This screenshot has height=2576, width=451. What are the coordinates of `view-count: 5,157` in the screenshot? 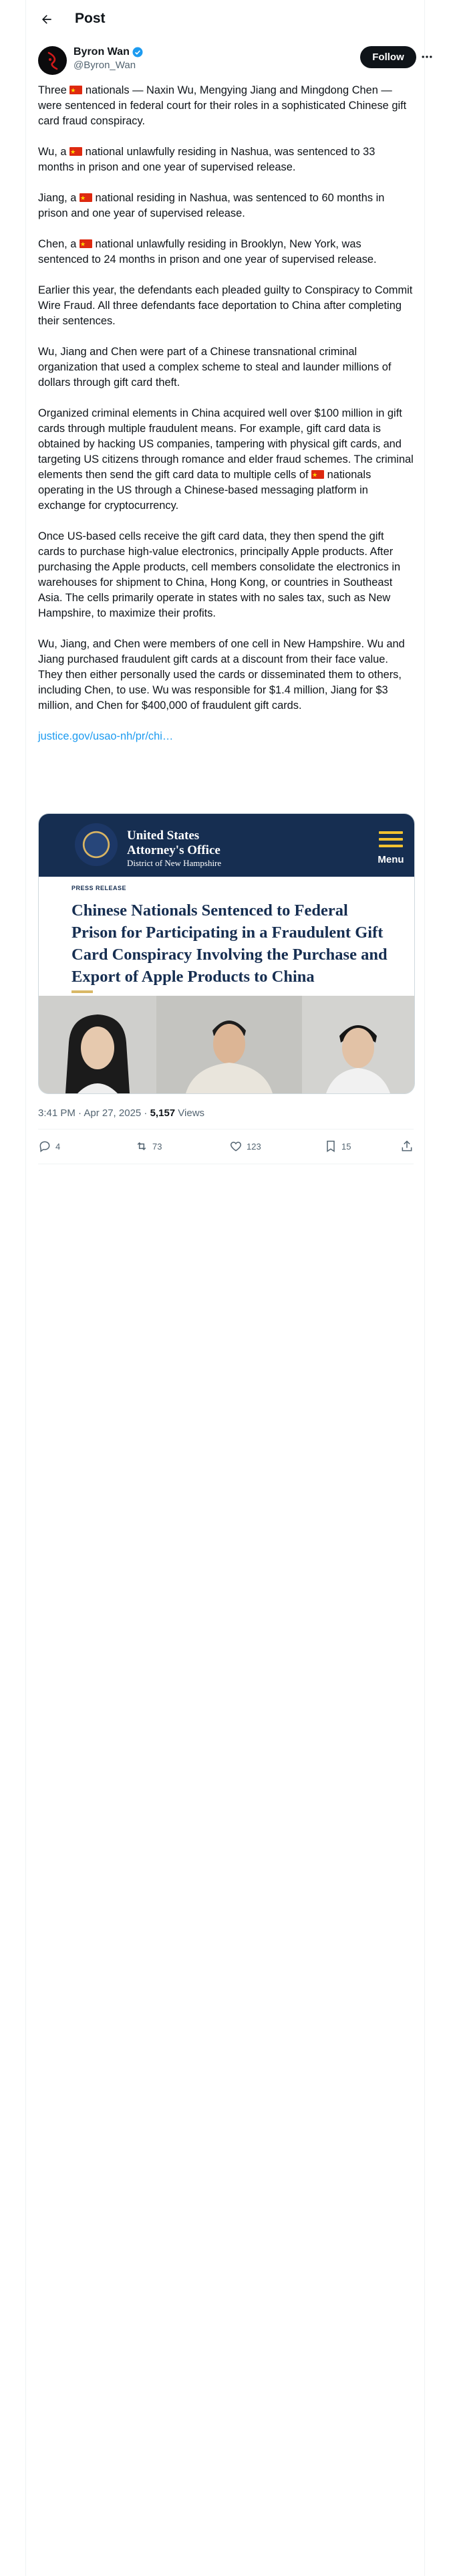 It's located at (163, 1113).